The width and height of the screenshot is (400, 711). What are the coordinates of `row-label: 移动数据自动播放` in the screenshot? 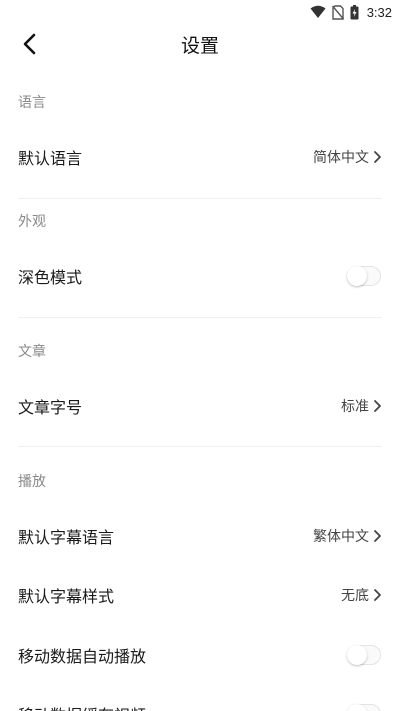 It's located at (82, 656).